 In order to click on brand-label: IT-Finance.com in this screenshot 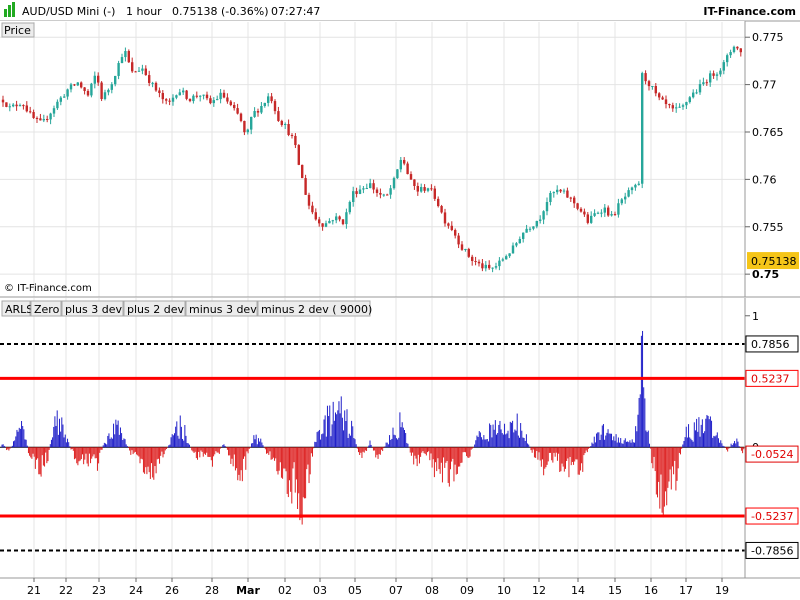, I will do `click(749, 11)`.